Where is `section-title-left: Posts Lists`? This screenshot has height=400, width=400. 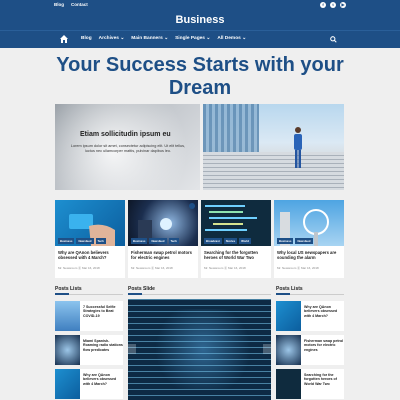
section-title-left: Posts Lists is located at coordinates (68, 289).